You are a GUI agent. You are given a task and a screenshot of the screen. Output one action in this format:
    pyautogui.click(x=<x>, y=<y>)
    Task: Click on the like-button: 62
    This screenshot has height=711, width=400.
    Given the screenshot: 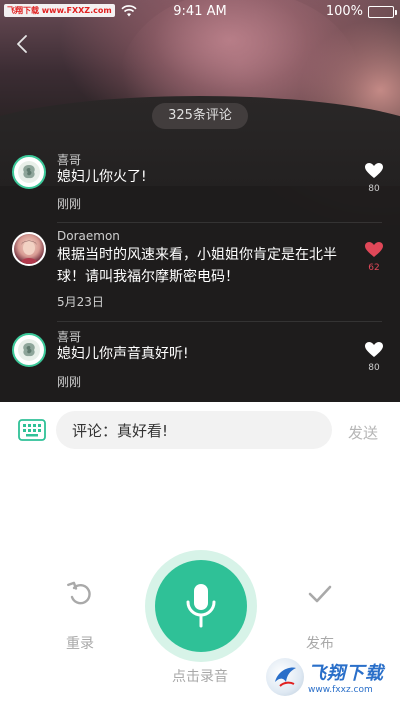 What is the action you would take?
    pyautogui.click(x=374, y=257)
    